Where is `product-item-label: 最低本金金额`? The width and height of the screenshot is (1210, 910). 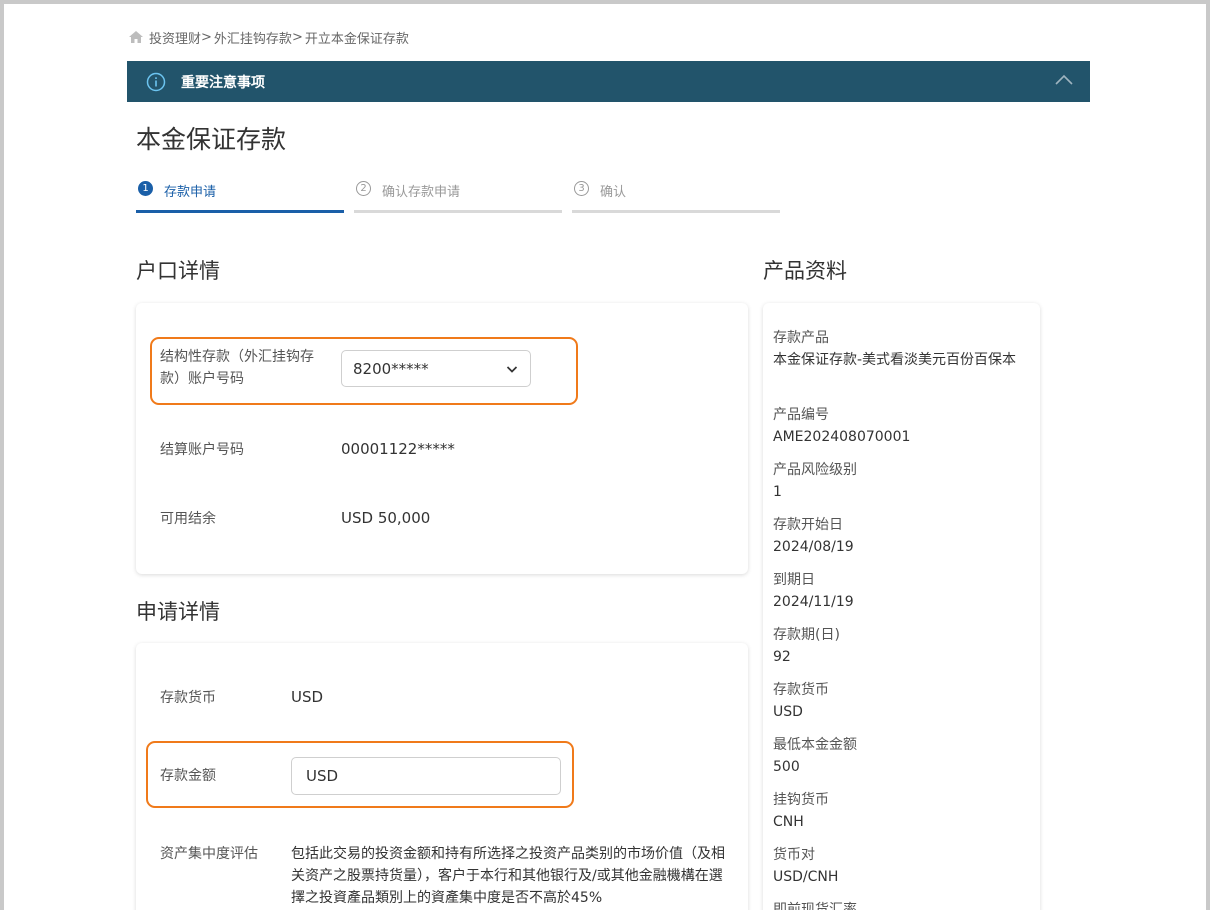 product-item-label: 最低本金金额 is located at coordinates (815, 745).